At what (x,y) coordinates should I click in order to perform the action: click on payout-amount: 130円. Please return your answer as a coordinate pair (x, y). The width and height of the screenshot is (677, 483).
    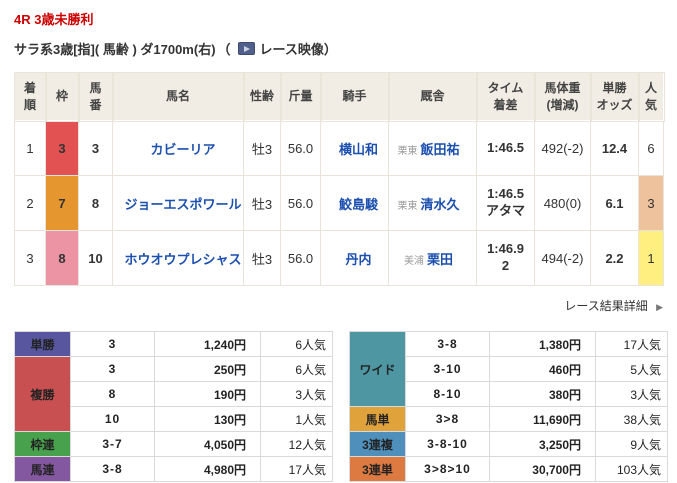
    Looking at the image, I should click on (207, 419).